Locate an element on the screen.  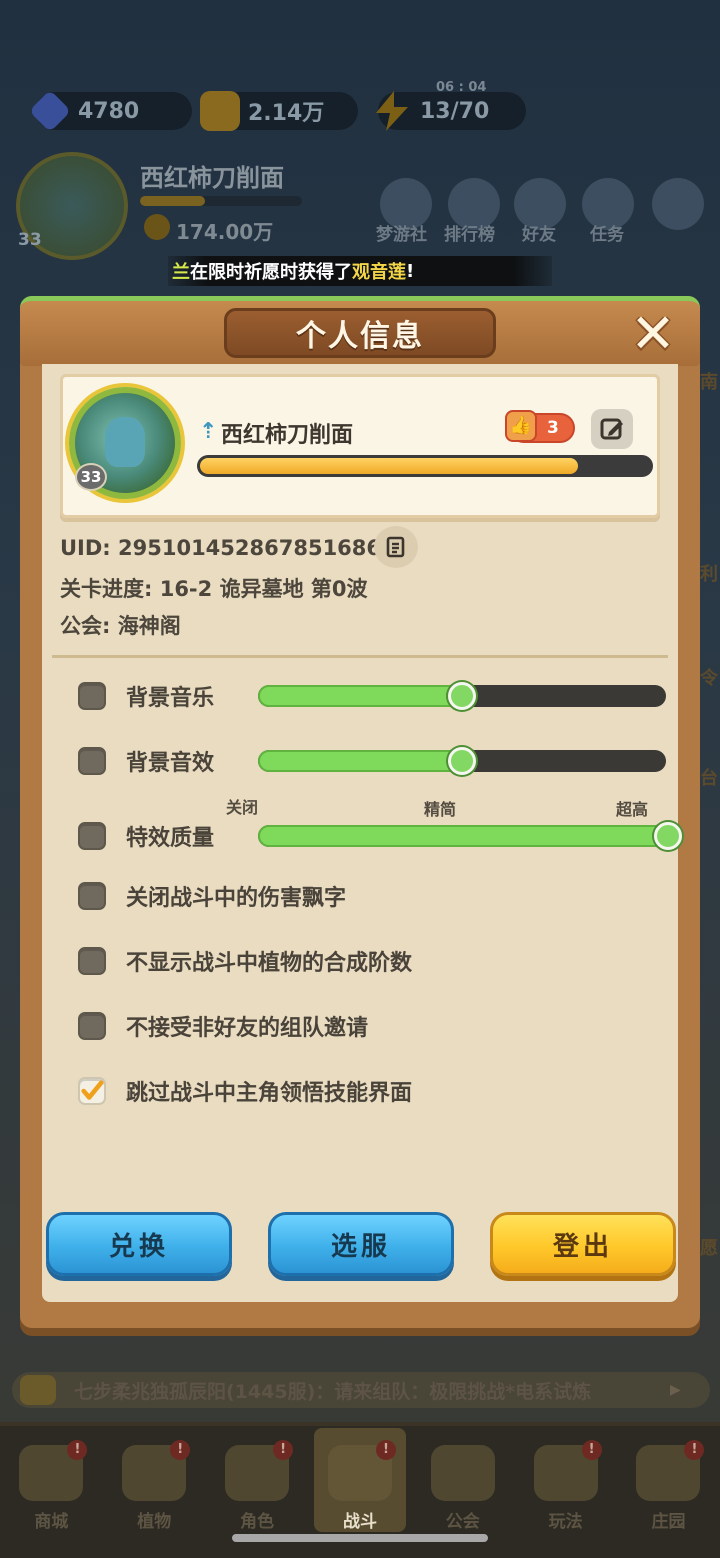
chat-bubble-icon is located at coordinates (38, 1390).